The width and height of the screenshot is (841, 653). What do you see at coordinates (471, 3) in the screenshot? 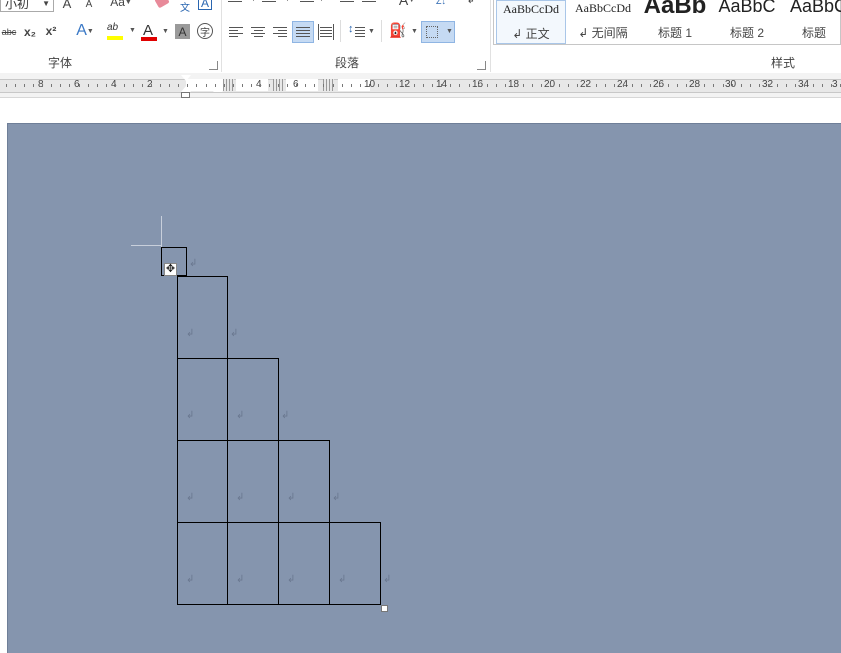
I see `show-marks-button: ↲` at bounding box center [471, 3].